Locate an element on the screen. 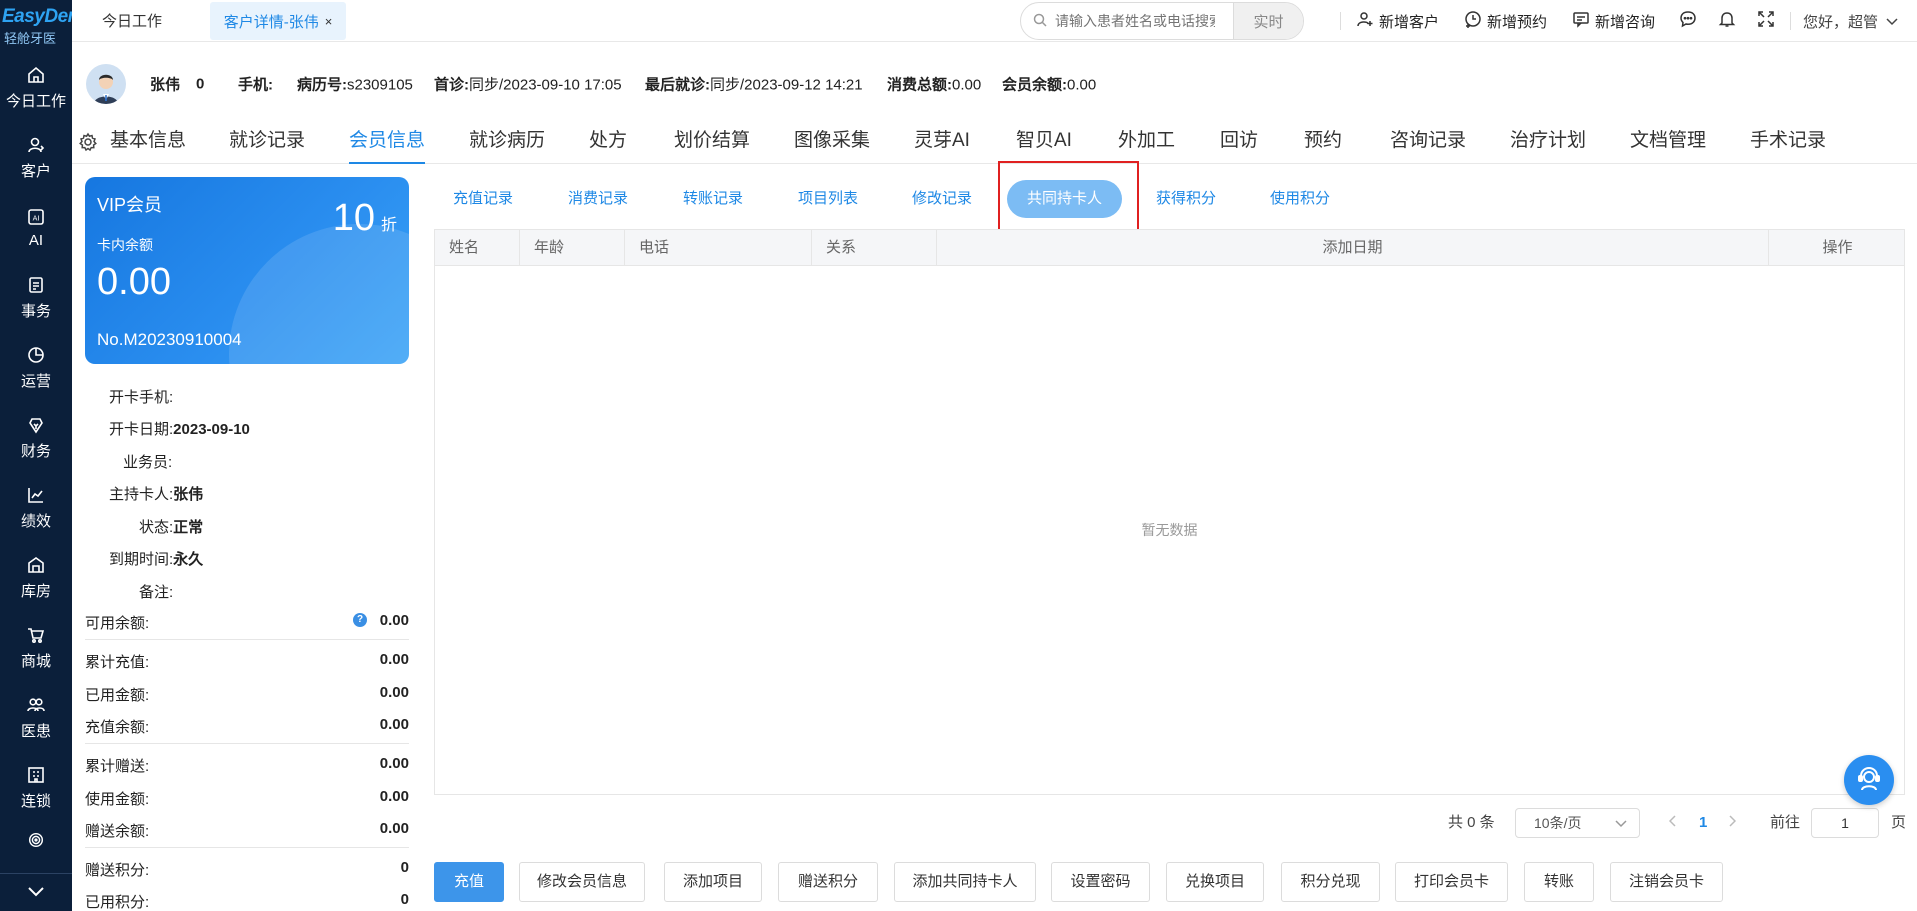  edit-member-button: 修改会员信息 is located at coordinates (582, 882).